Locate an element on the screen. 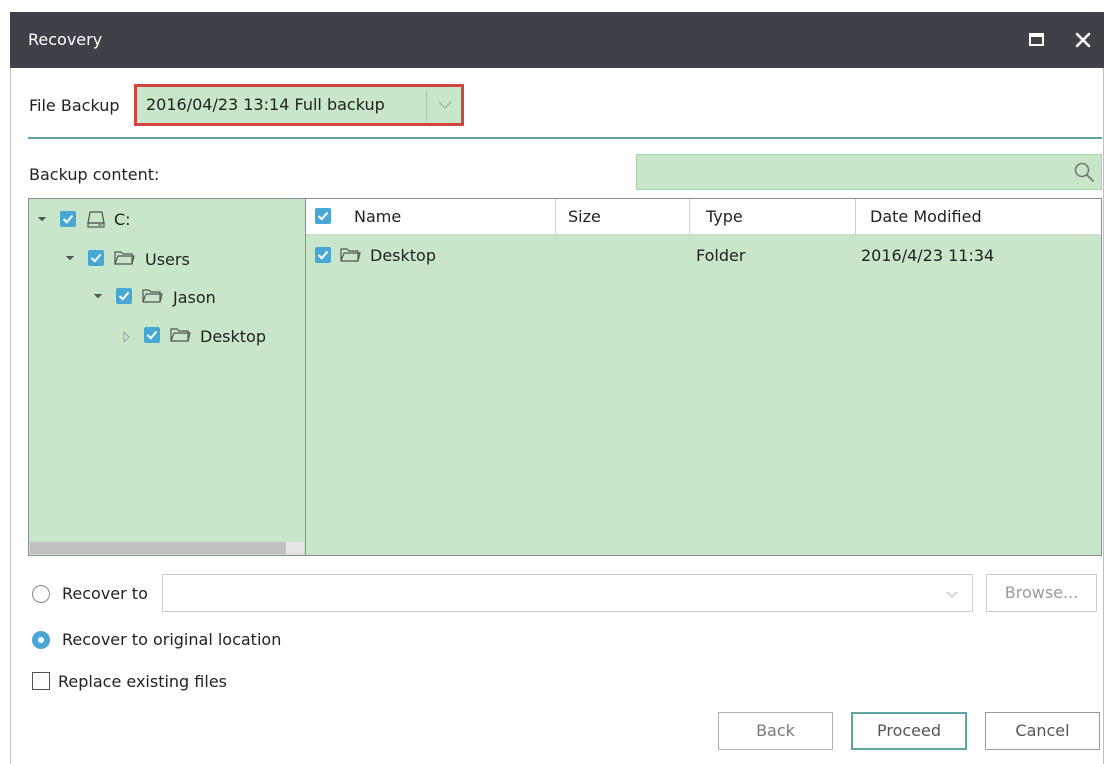  search-icon is located at coordinates (1084, 172).